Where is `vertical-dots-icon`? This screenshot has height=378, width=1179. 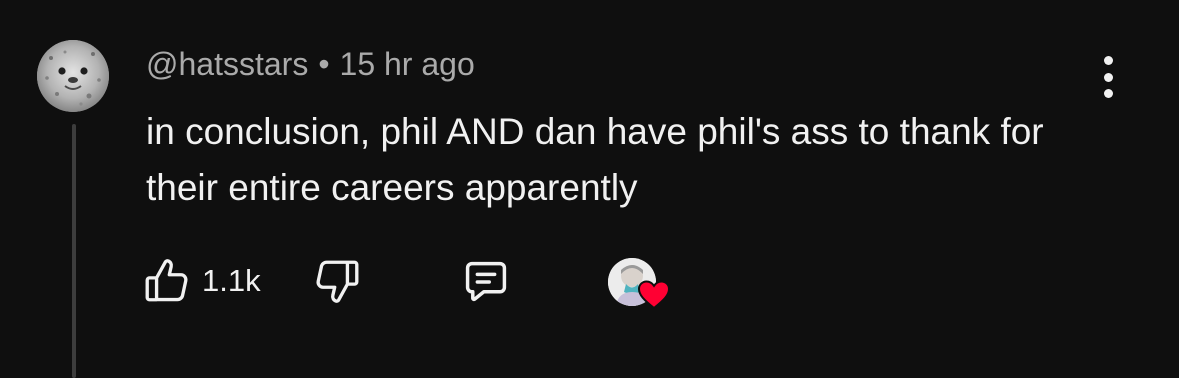 vertical-dots-icon is located at coordinates (1108, 77).